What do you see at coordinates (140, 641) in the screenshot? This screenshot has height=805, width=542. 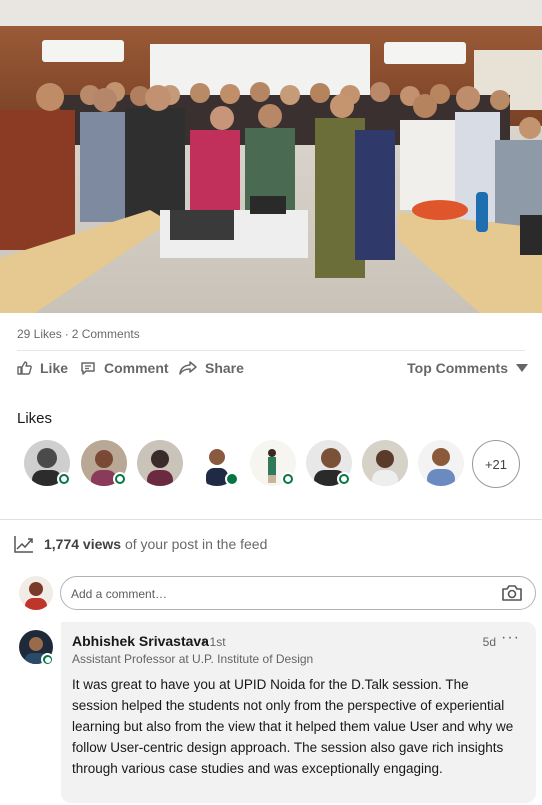 I see `commenter-name: Abhishek Srivastava` at bounding box center [140, 641].